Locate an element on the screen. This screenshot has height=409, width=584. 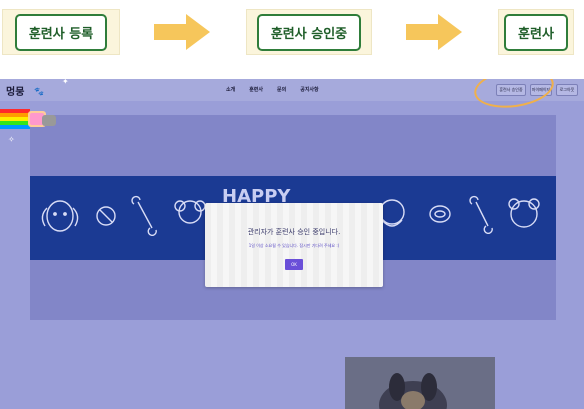
modal-title: 관리자가 훈련사 승인 중입니다. is located at coordinates (294, 232).